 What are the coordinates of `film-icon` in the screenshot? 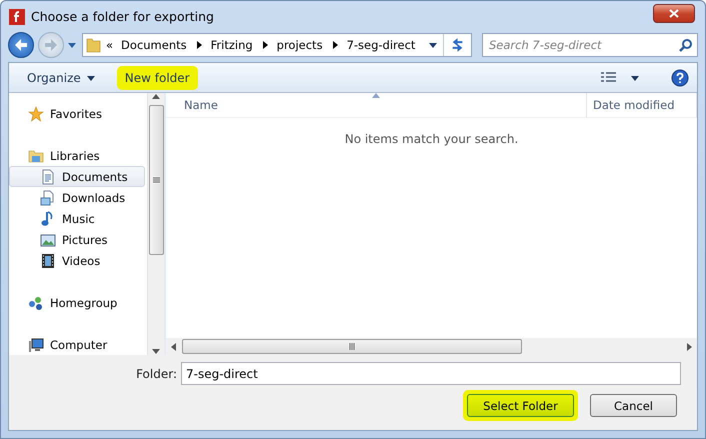 It's located at (48, 260).